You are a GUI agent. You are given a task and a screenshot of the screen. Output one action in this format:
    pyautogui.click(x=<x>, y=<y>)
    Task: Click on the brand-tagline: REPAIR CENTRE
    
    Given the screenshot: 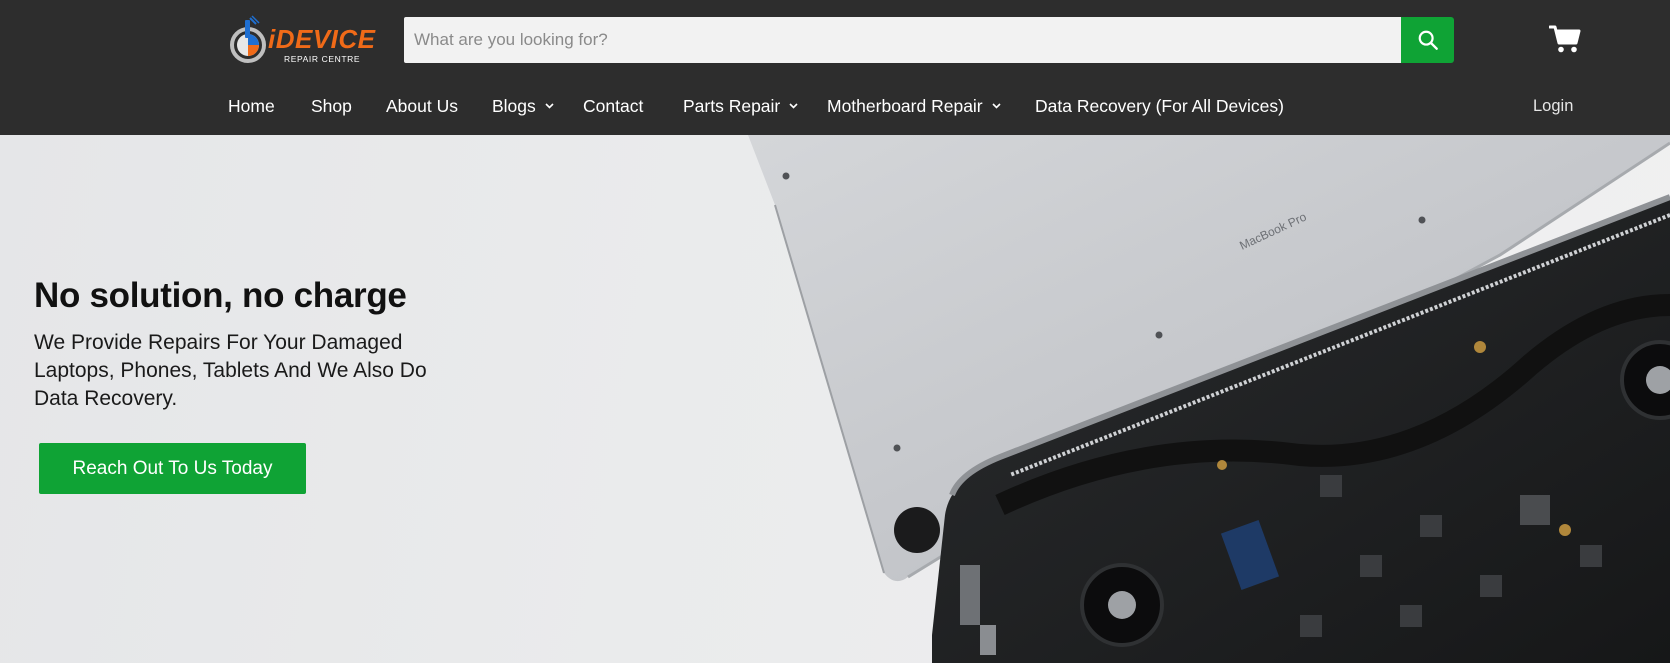 What is the action you would take?
    pyautogui.click(x=322, y=59)
    